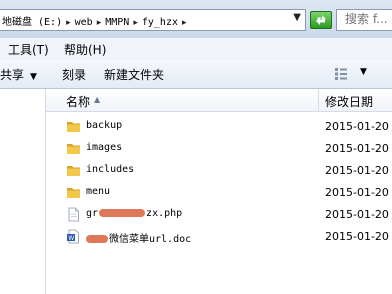  I want to click on list-item: gr zx.php 2015-01-20, so click(219, 215).